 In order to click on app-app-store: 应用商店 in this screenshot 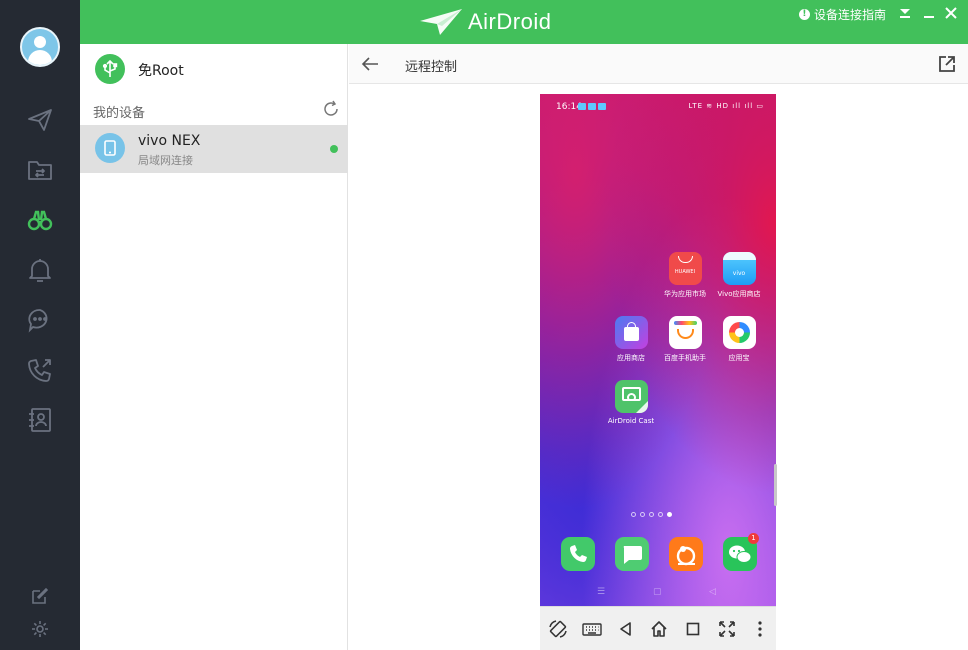, I will do `click(631, 339)`.